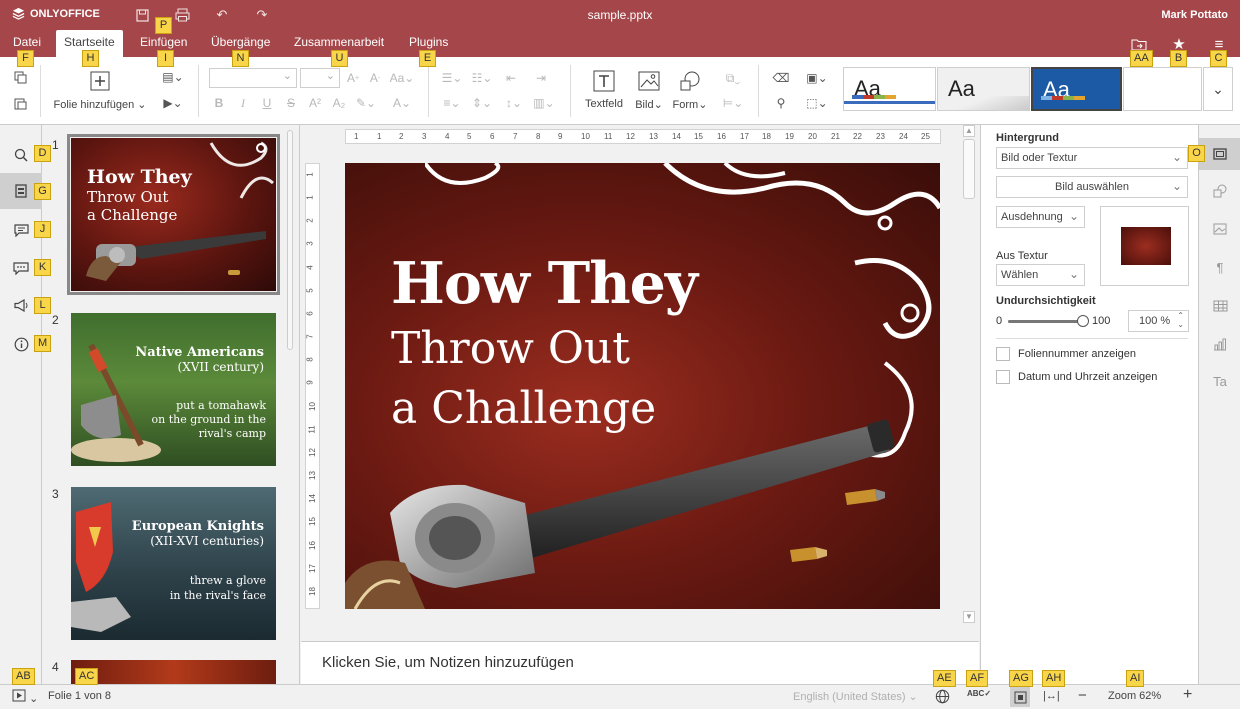  Describe the element at coordinates (132, 215) in the screenshot. I see `slide-title-line3: a Challenge` at that location.